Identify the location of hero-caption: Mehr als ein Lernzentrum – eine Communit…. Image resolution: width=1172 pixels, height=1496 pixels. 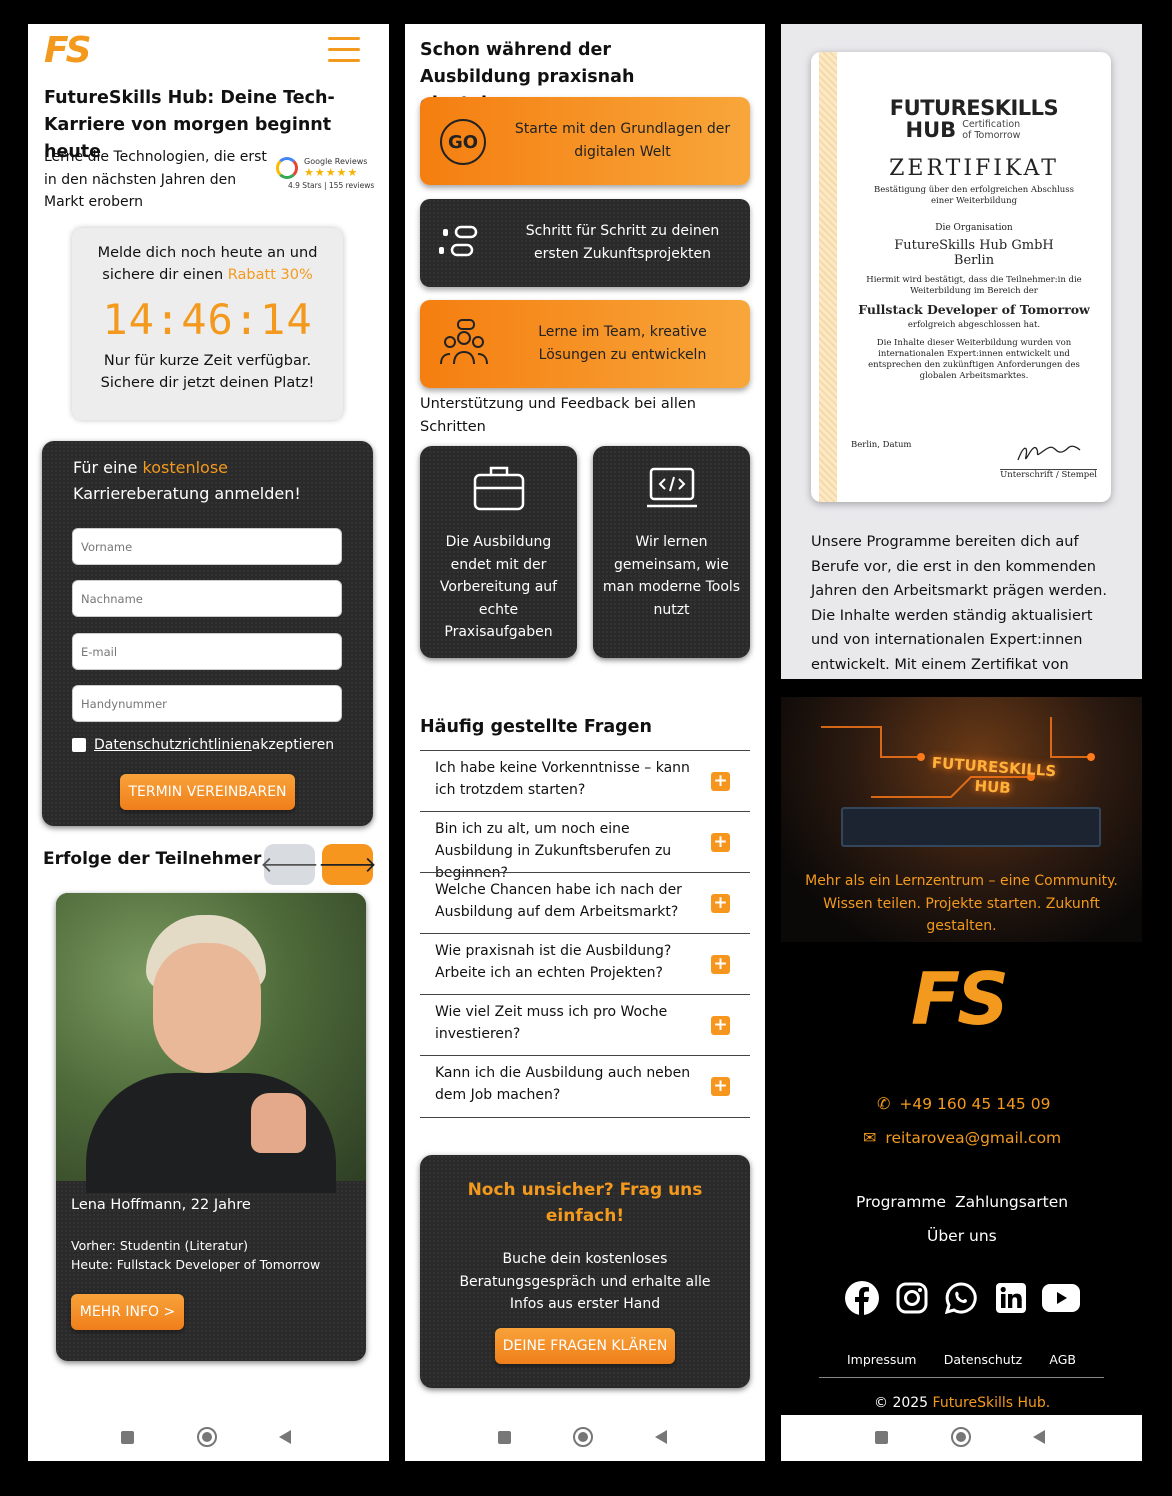
(961, 903).